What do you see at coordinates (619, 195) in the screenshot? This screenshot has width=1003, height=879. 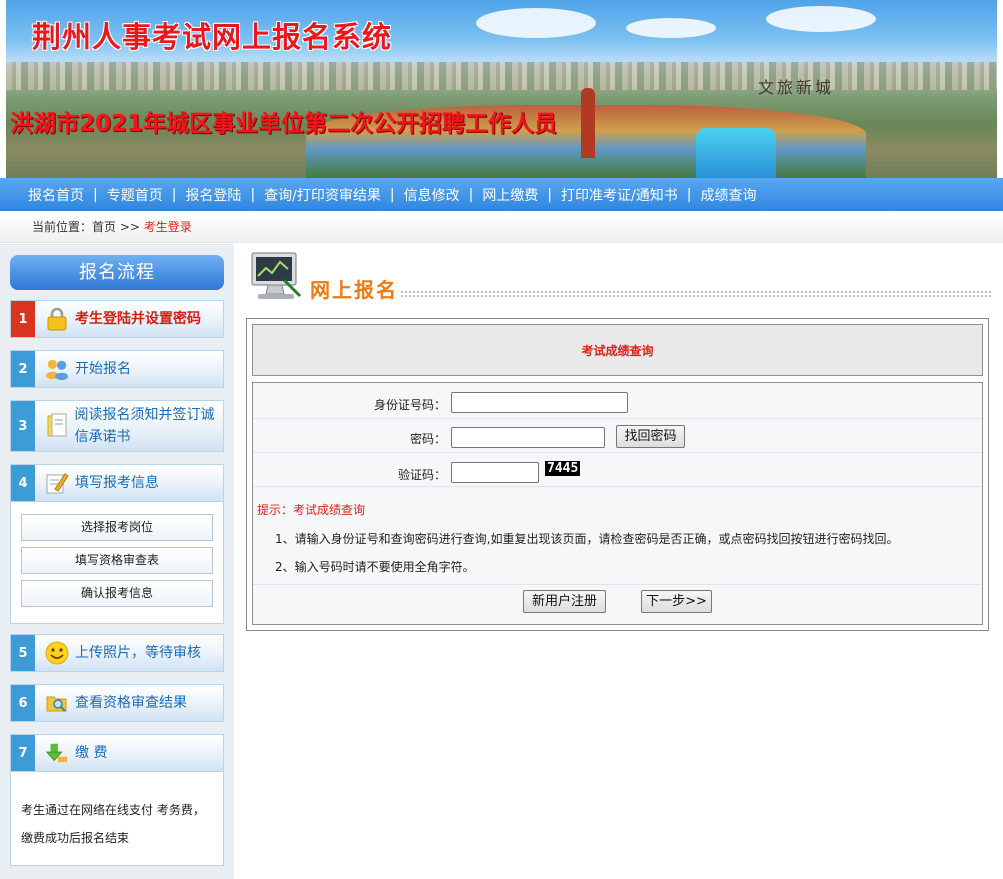 I see `nav-print-ticket: 打印准考证/通知书` at bounding box center [619, 195].